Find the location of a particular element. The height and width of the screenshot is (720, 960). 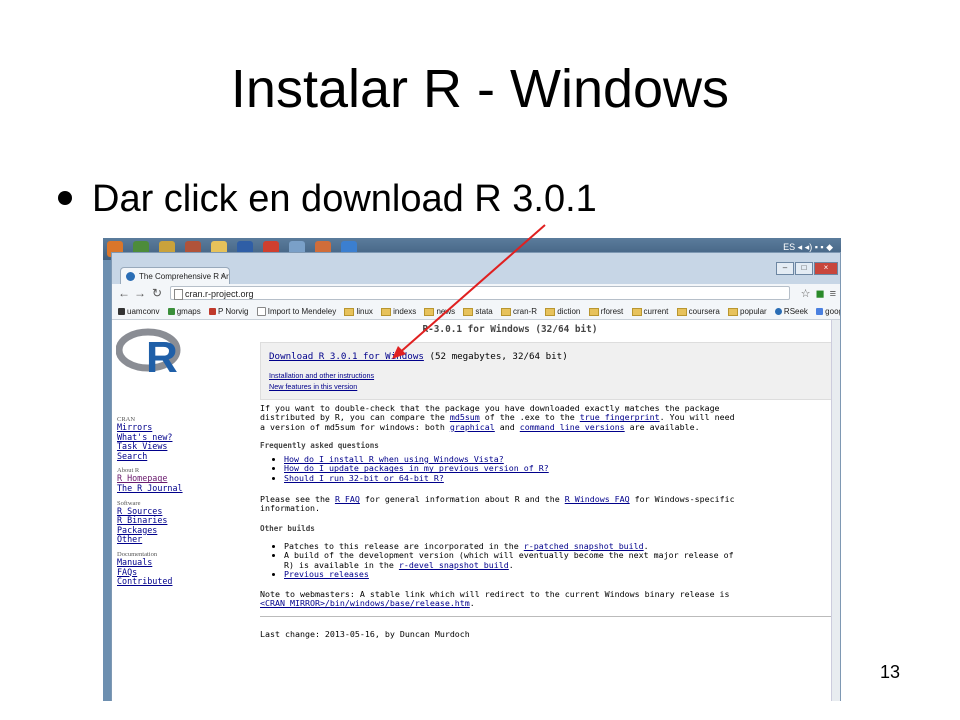

arrow-line is located at coordinates (471, 290).